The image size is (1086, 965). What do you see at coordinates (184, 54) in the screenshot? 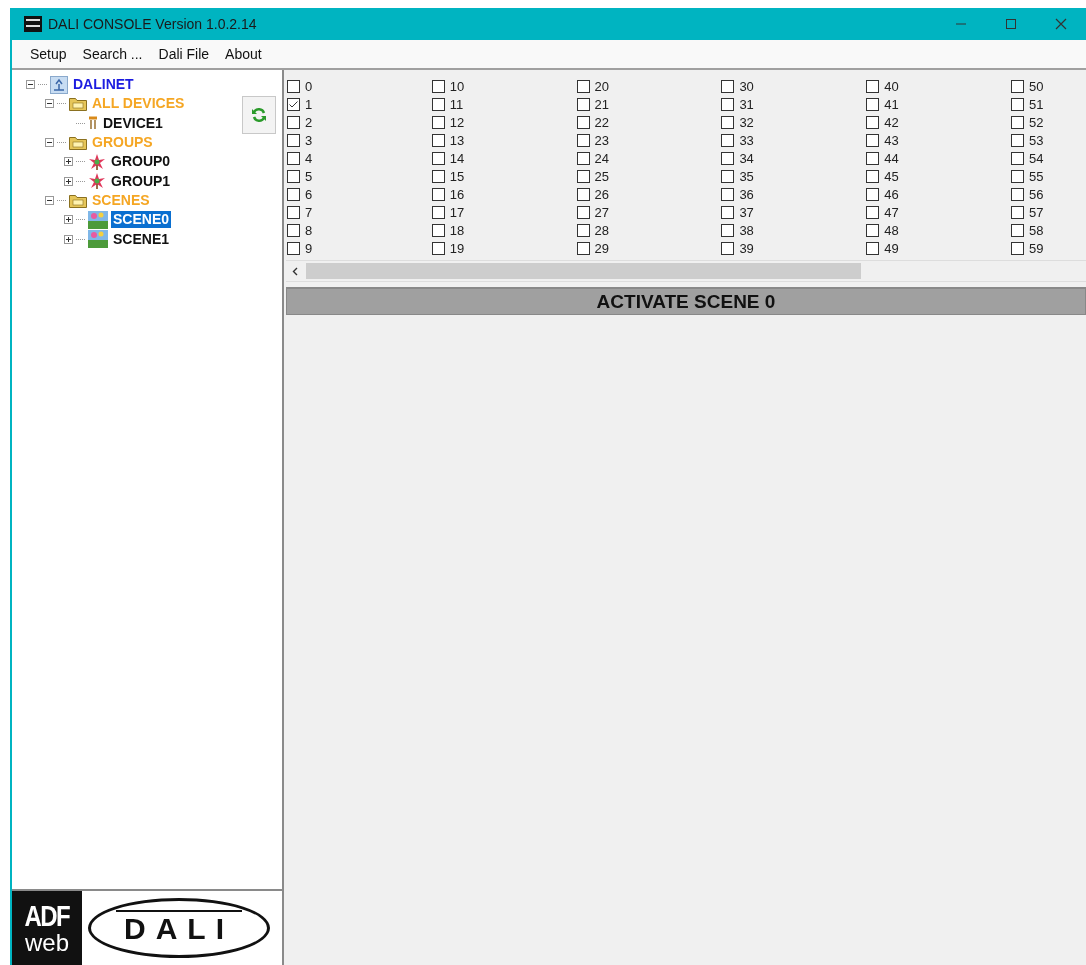
I see `menu-item: Dali File` at bounding box center [184, 54].